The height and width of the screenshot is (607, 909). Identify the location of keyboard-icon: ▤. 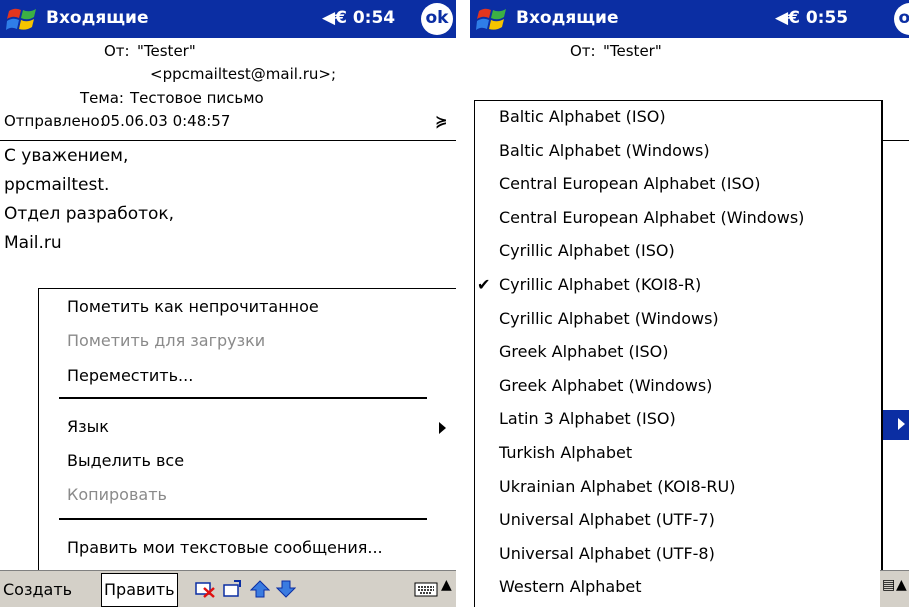
(888, 585).